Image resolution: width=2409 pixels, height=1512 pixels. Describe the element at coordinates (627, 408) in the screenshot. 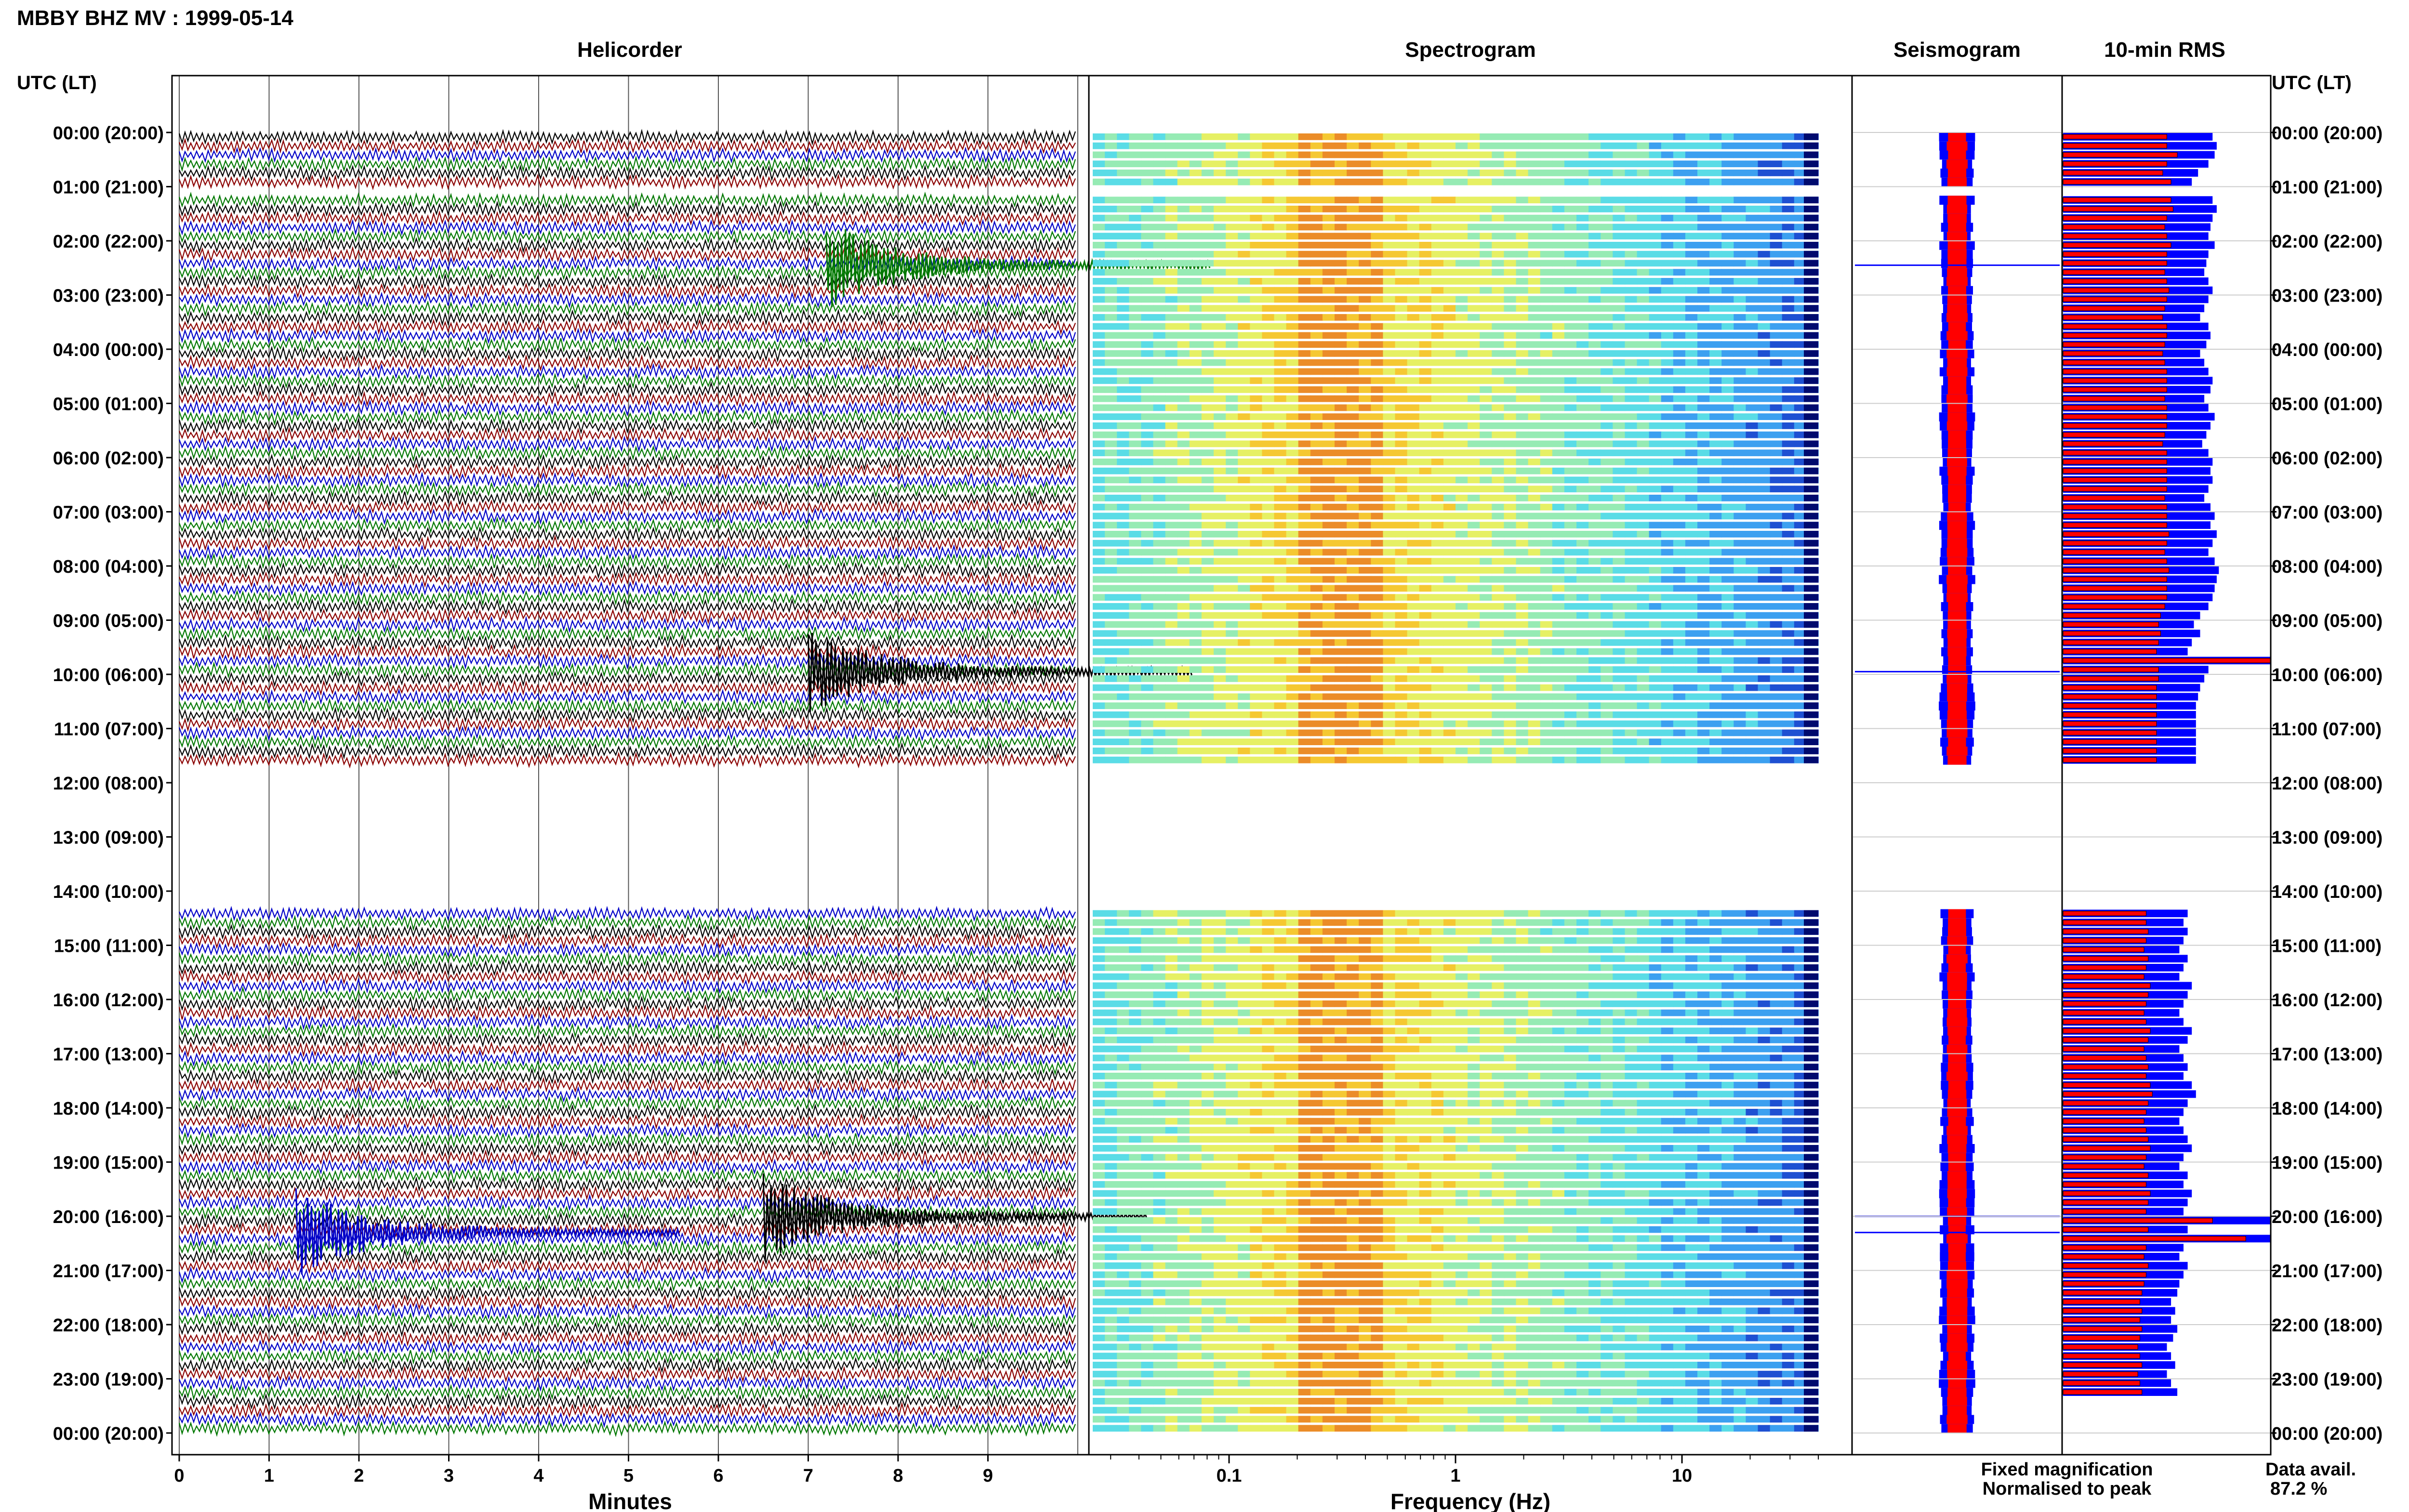

I see `helicorder-trace` at that location.